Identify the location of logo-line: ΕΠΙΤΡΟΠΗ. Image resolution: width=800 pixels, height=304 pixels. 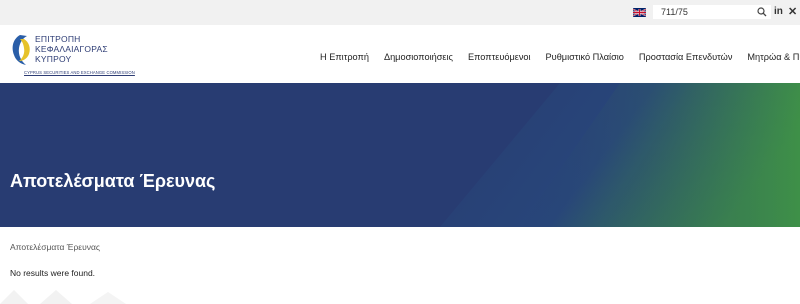
(58, 39).